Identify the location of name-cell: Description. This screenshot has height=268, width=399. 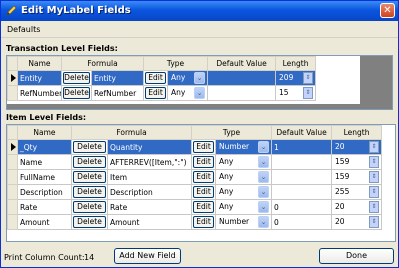
(44, 192).